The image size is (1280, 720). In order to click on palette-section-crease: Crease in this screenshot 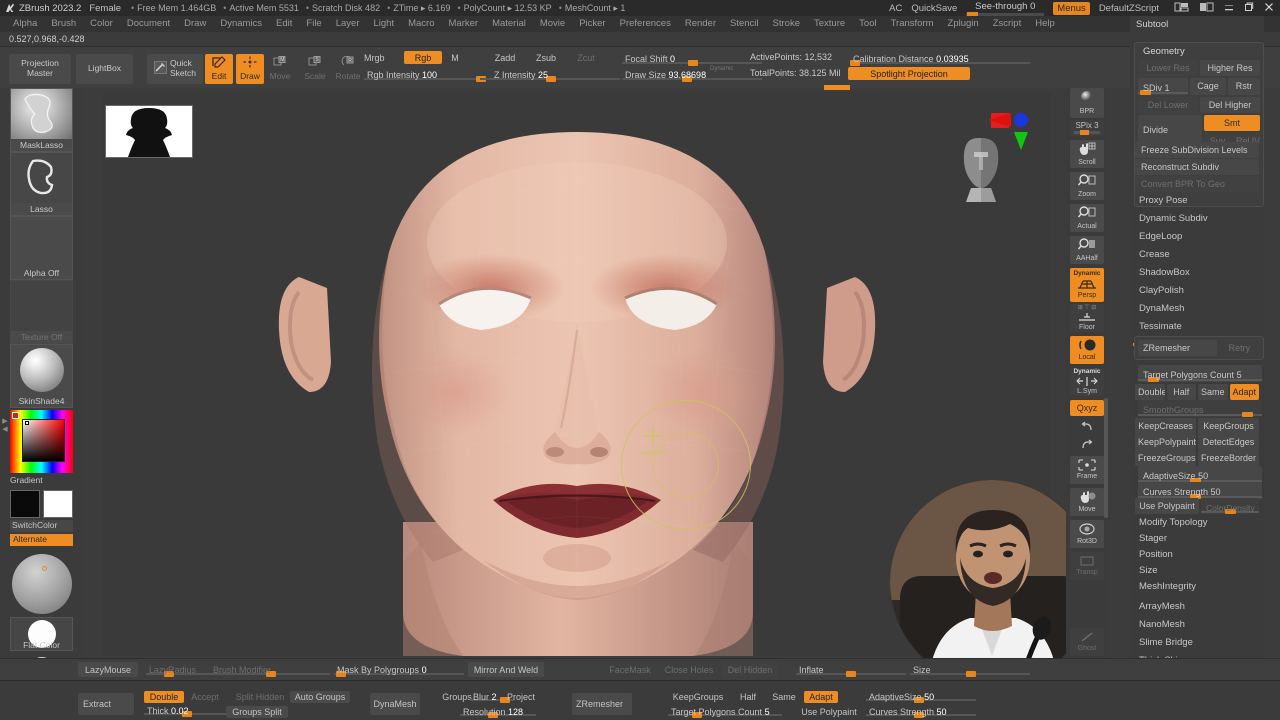, I will do `click(1197, 255)`.